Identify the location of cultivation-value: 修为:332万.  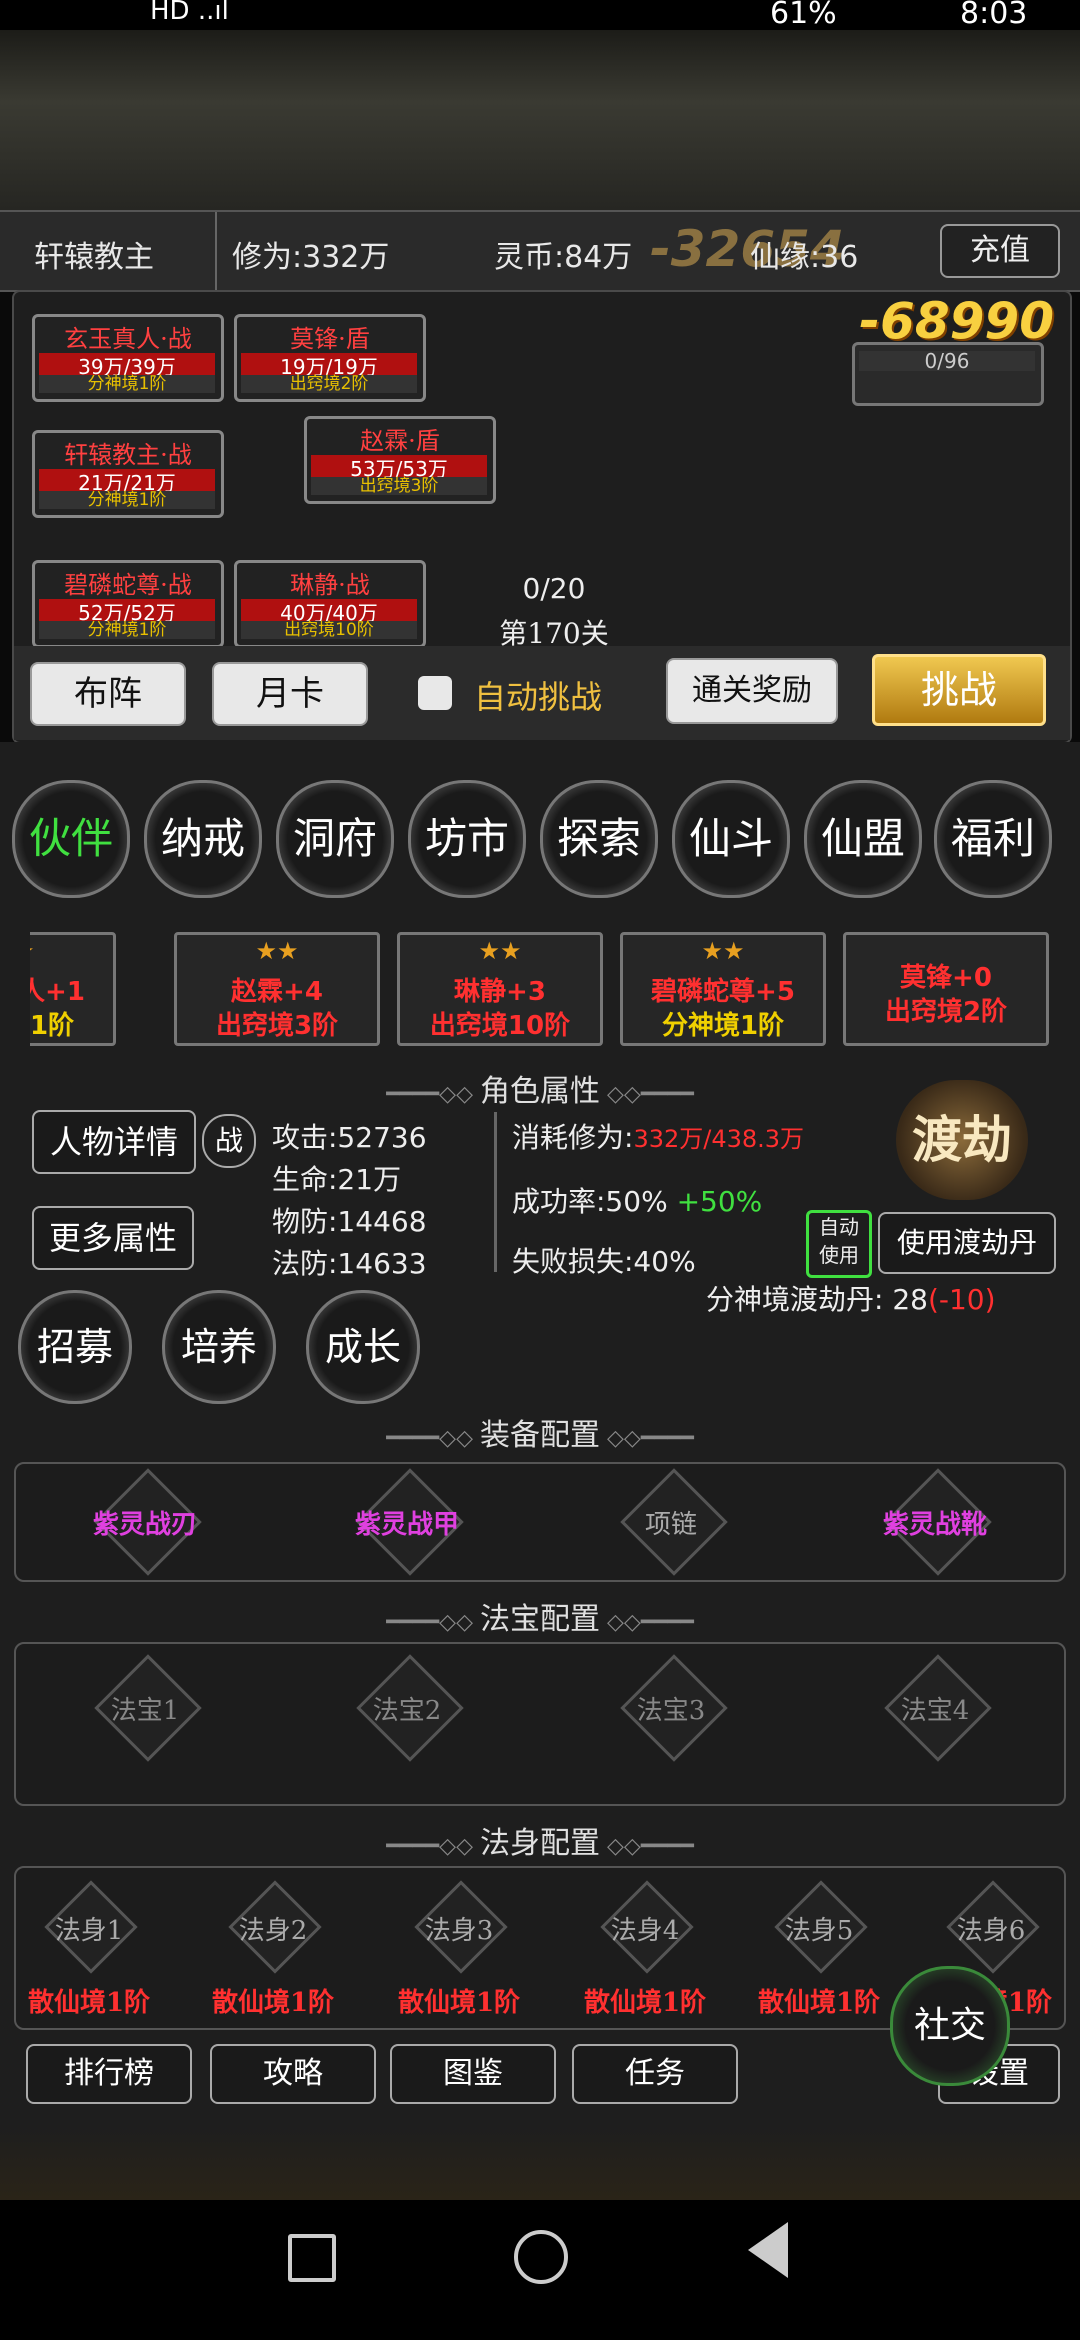
(311, 257).